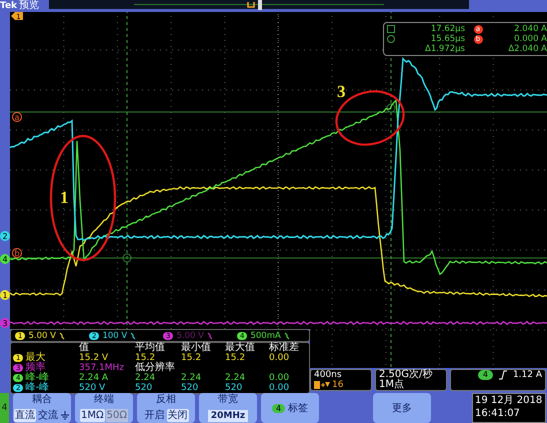 The width and height of the screenshot is (547, 423). Describe the element at coordinates (155, 415) in the screenshot. I see `option-toggle: 开启` at that location.